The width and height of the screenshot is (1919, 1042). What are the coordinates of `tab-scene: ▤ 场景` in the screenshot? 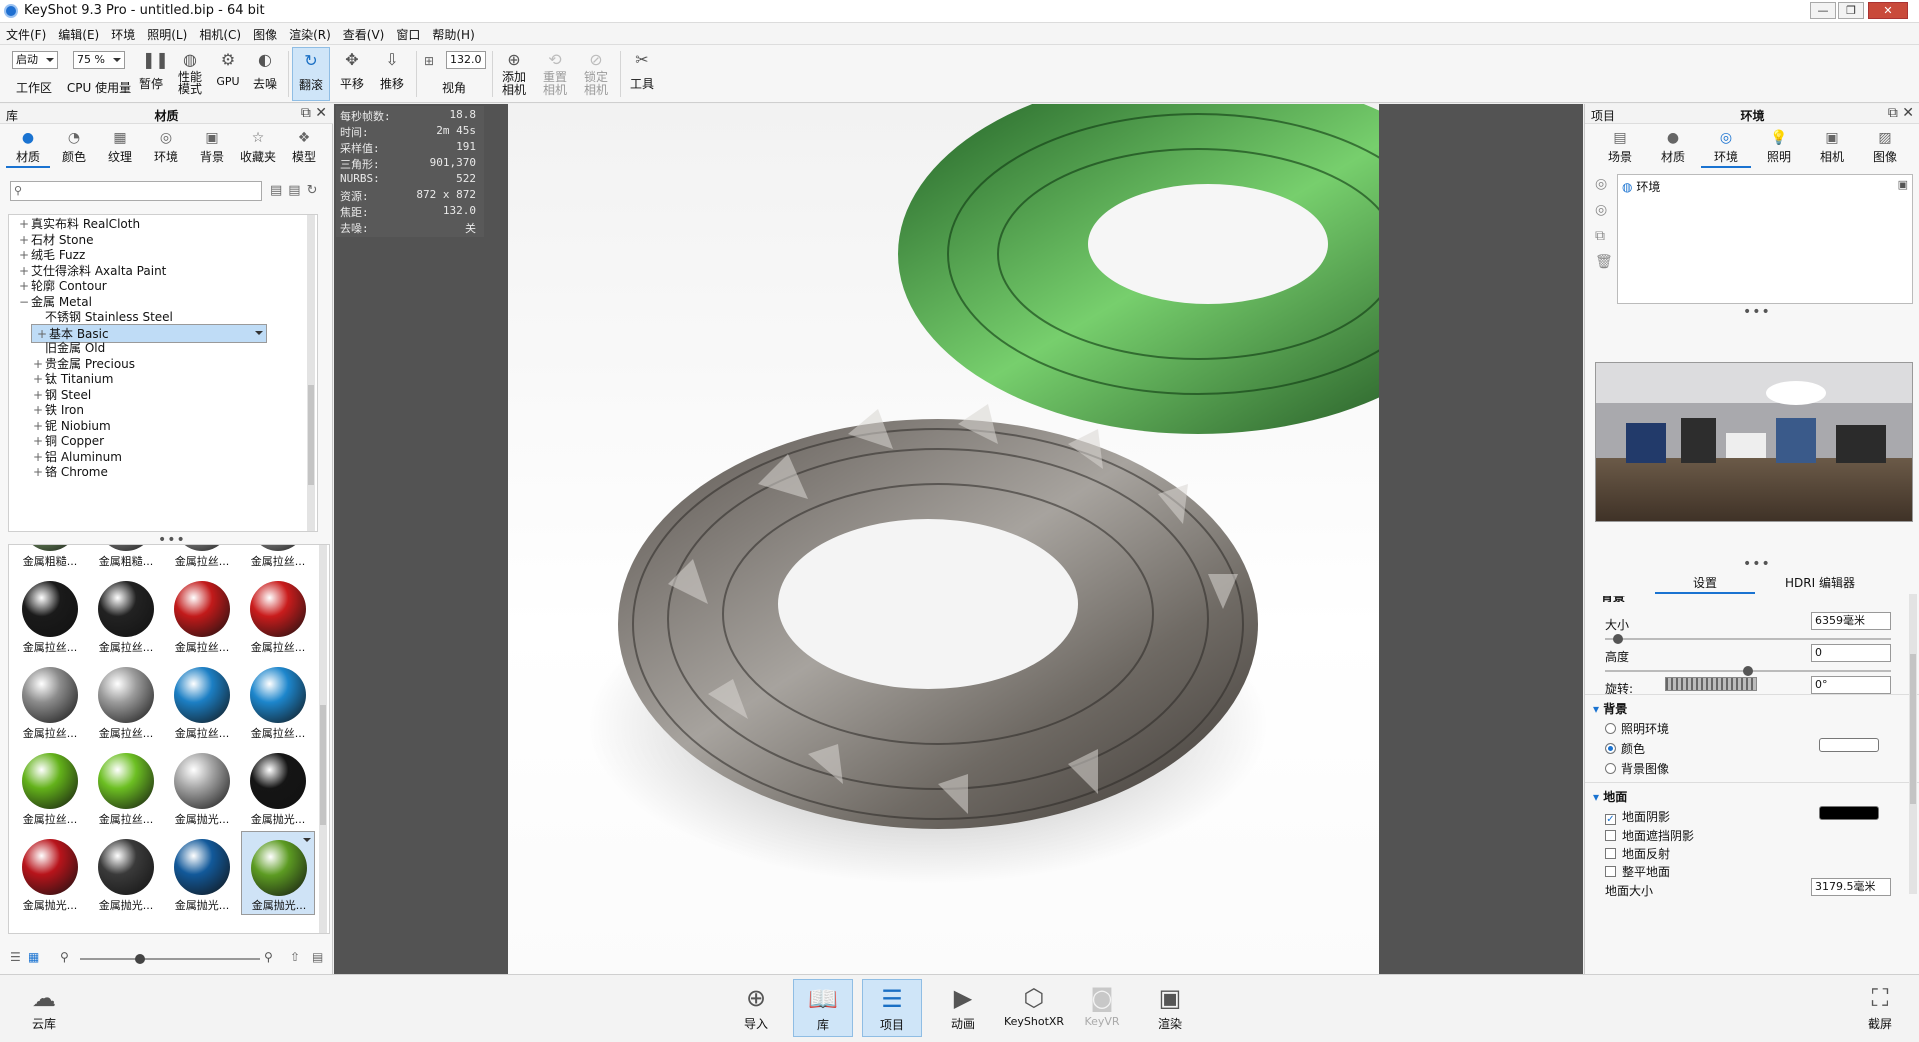 It's located at (1620, 148).